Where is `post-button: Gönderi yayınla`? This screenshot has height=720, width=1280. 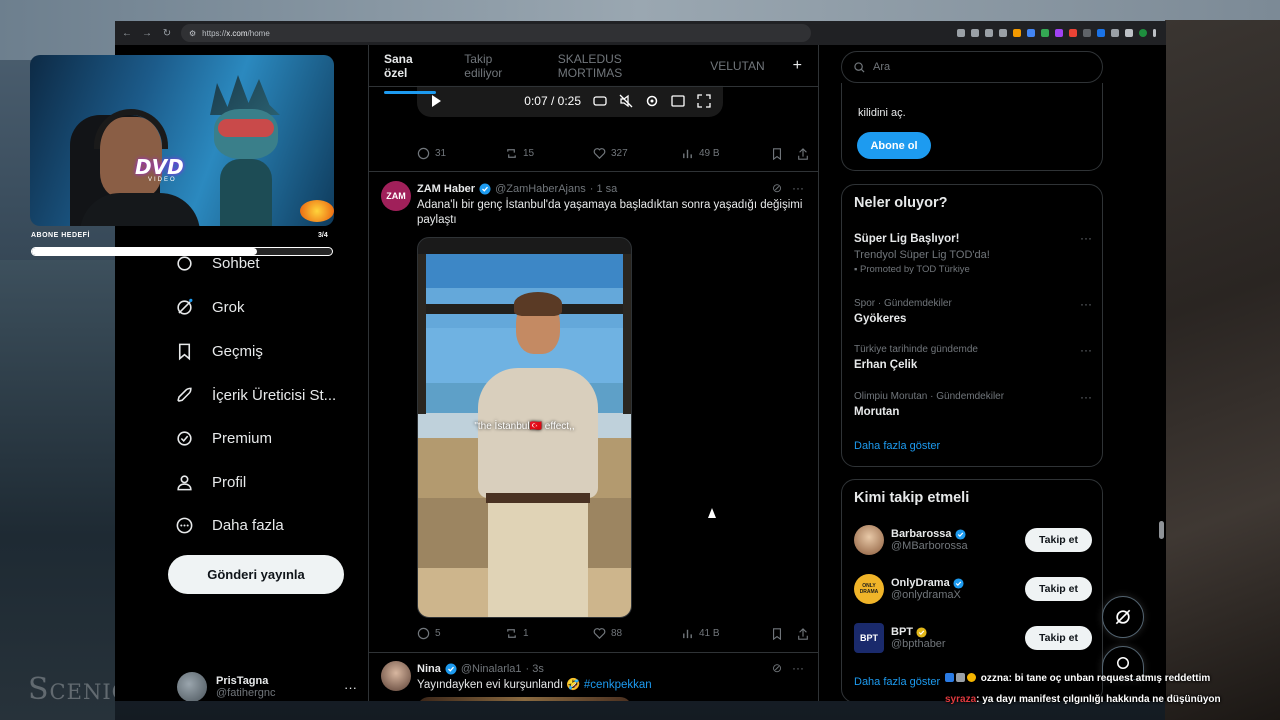
post-button: Gönderi yayınla is located at coordinates (256, 574).